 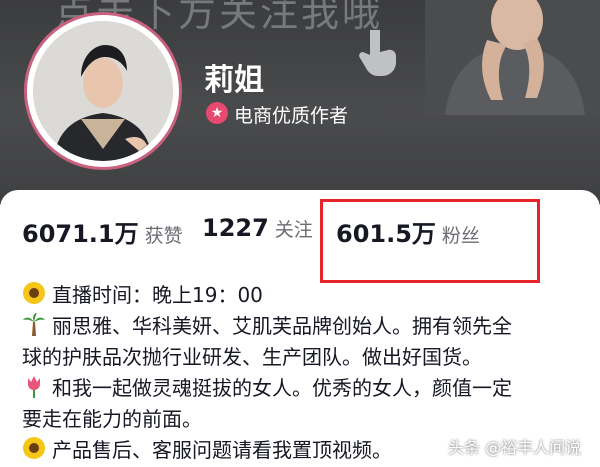 What do you see at coordinates (34, 324) in the screenshot?
I see `palm-tree-icon` at bounding box center [34, 324].